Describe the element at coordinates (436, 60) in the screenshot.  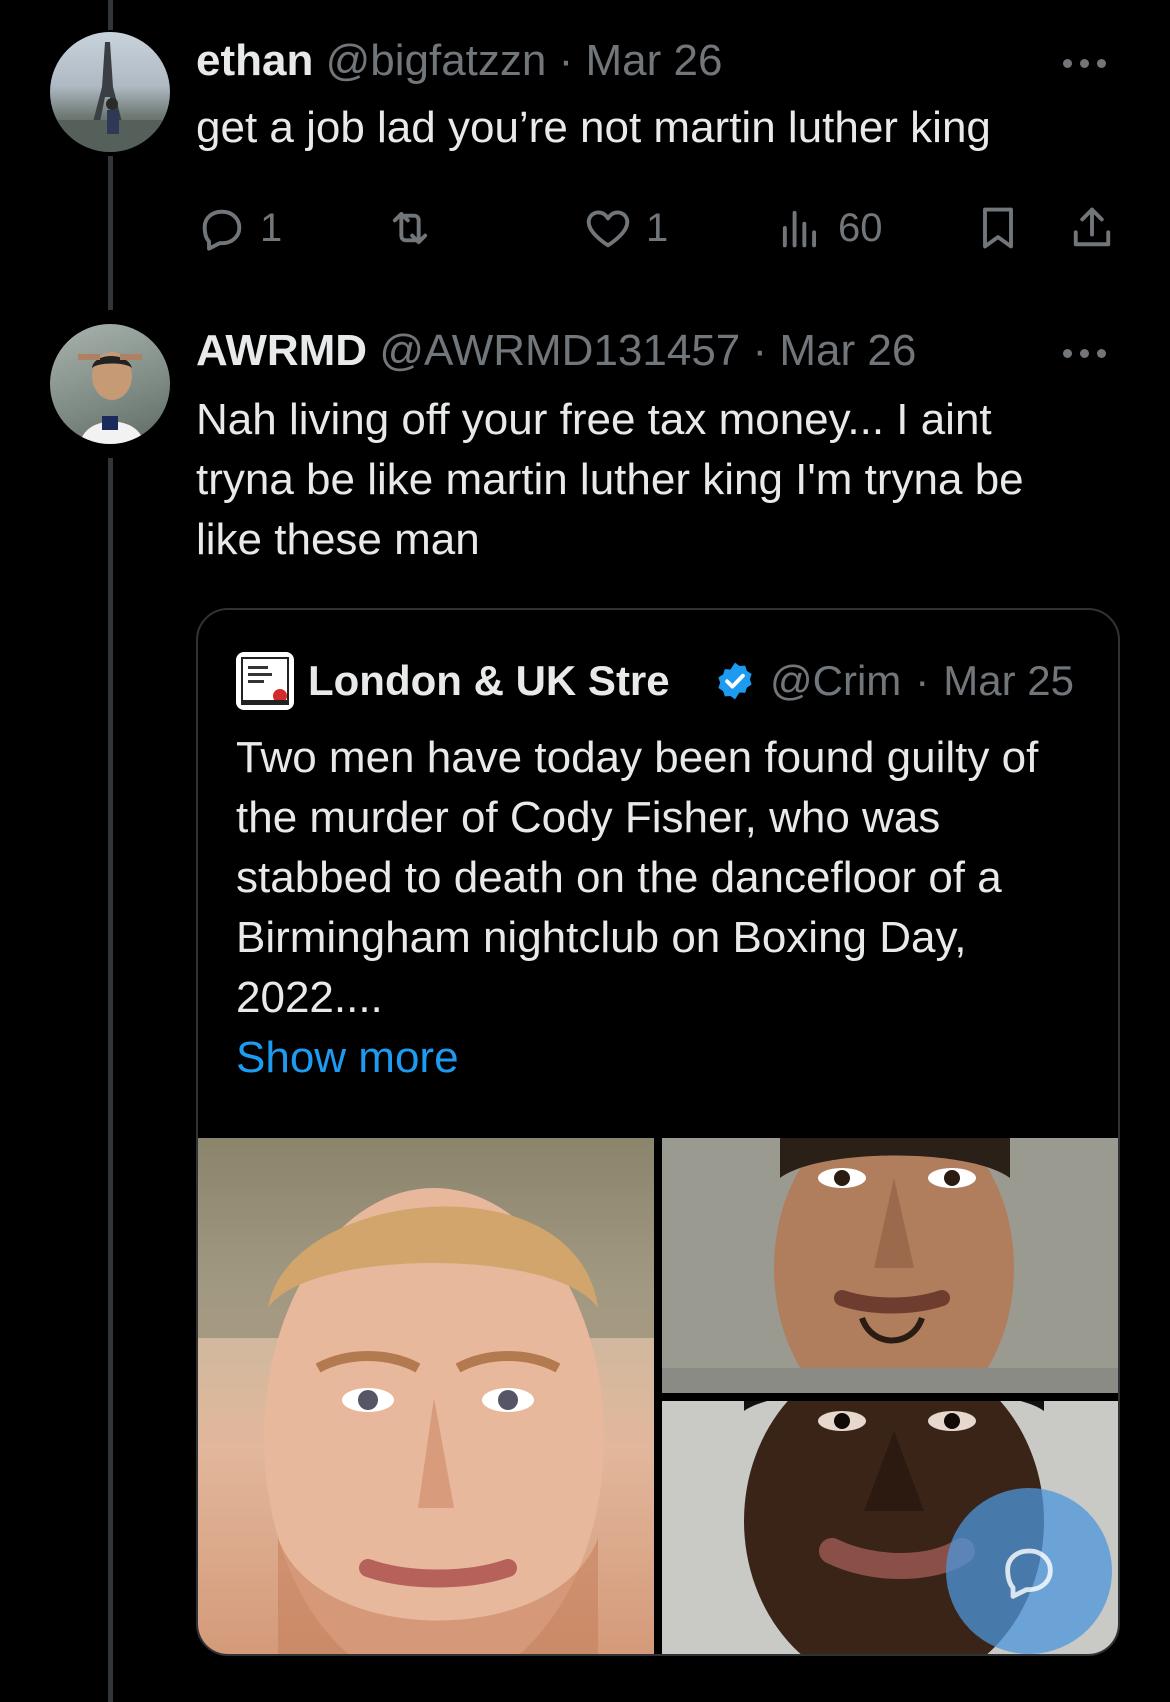
I see `author-handle: @bigfatzzn` at that location.